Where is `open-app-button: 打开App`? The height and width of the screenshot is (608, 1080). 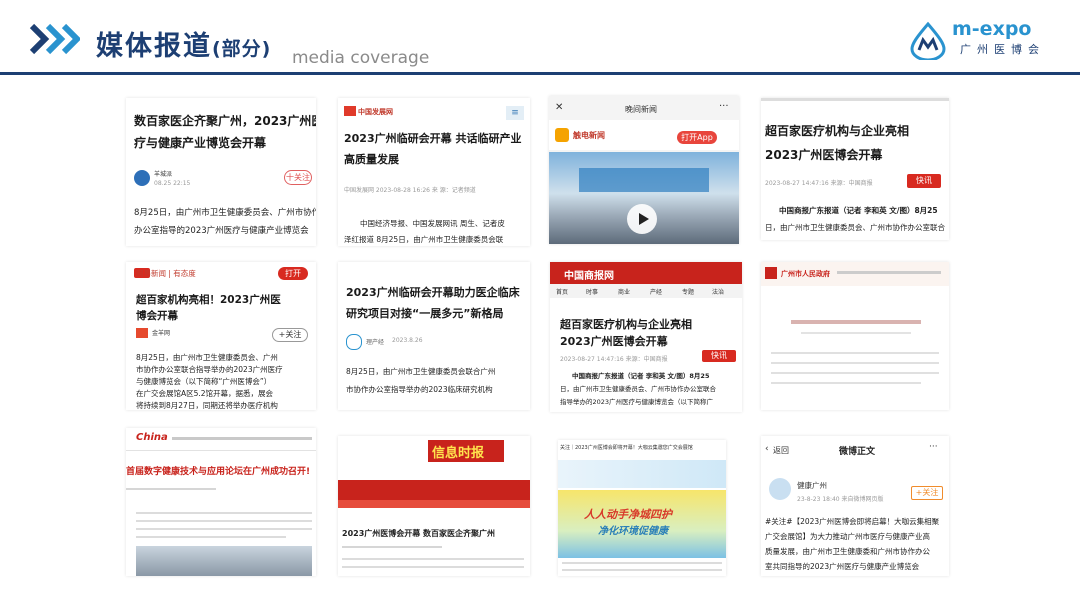 open-app-button: 打开App is located at coordinates (697, 137).